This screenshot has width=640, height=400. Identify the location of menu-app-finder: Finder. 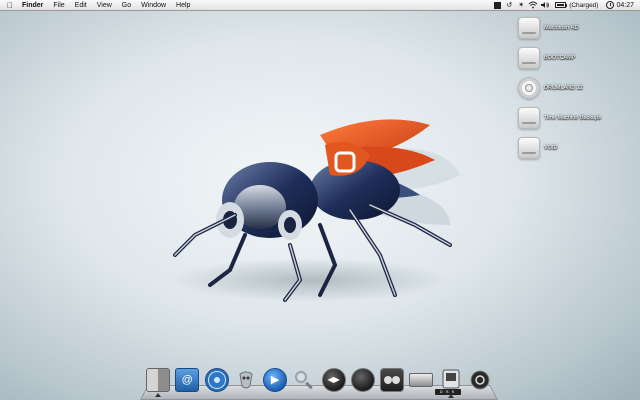
(34, 5).